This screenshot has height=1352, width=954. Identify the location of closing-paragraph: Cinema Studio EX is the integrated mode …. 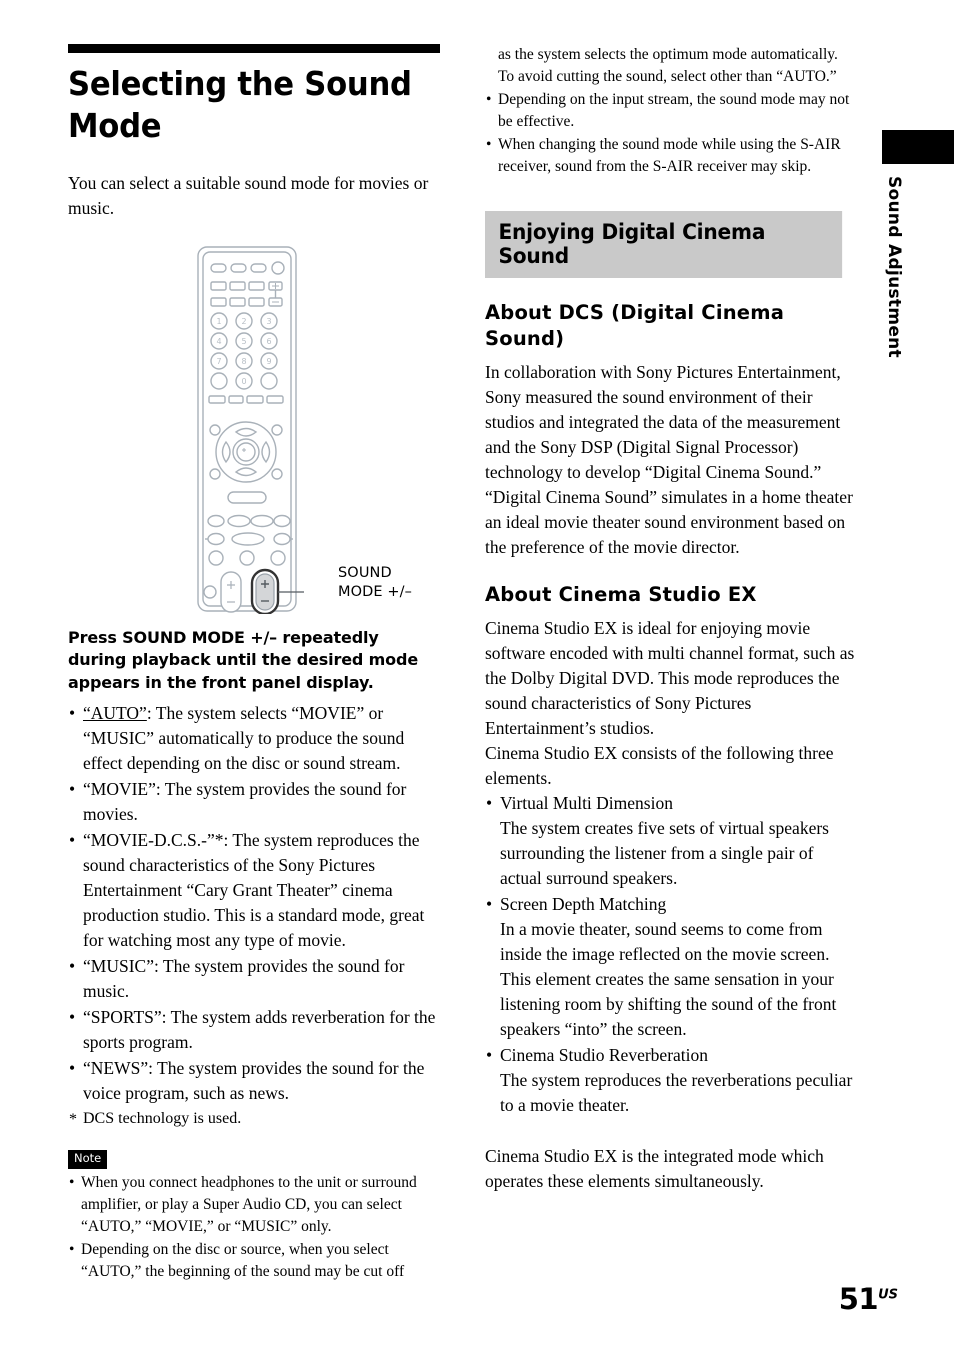
(654, 1169).